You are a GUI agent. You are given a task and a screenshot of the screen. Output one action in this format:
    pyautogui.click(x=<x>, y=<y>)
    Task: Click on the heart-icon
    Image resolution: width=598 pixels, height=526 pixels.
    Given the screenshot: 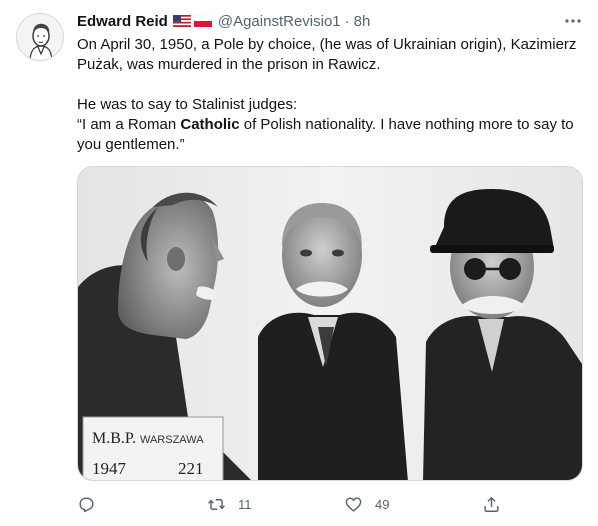 What is the action you would take?
    pyautogui.click(x=353, y=504)
    